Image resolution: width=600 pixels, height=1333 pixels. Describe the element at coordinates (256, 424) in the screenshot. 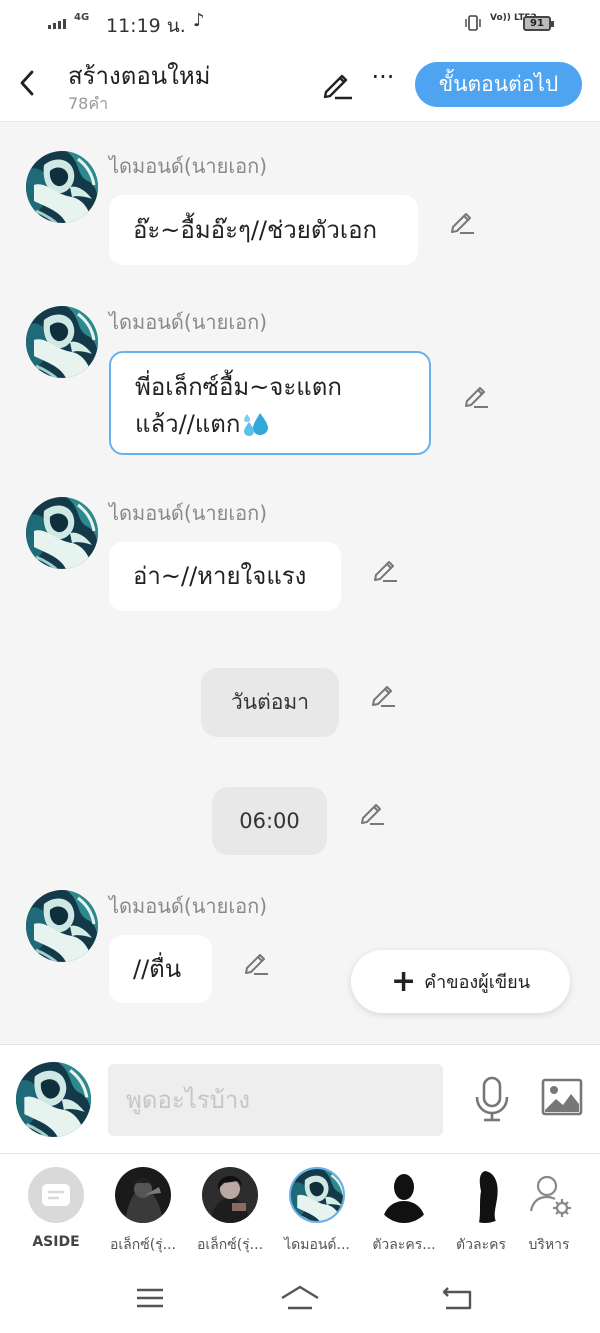

I see `sweat-droplets-icon` at that location.